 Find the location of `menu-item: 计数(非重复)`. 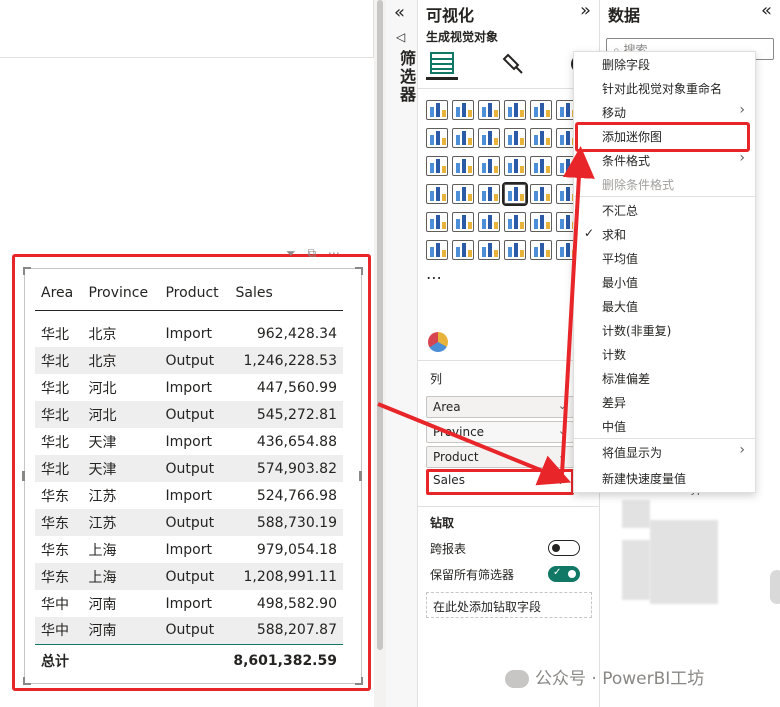

menu-item: 计数(非重复) is located at coordinates (636, 330).